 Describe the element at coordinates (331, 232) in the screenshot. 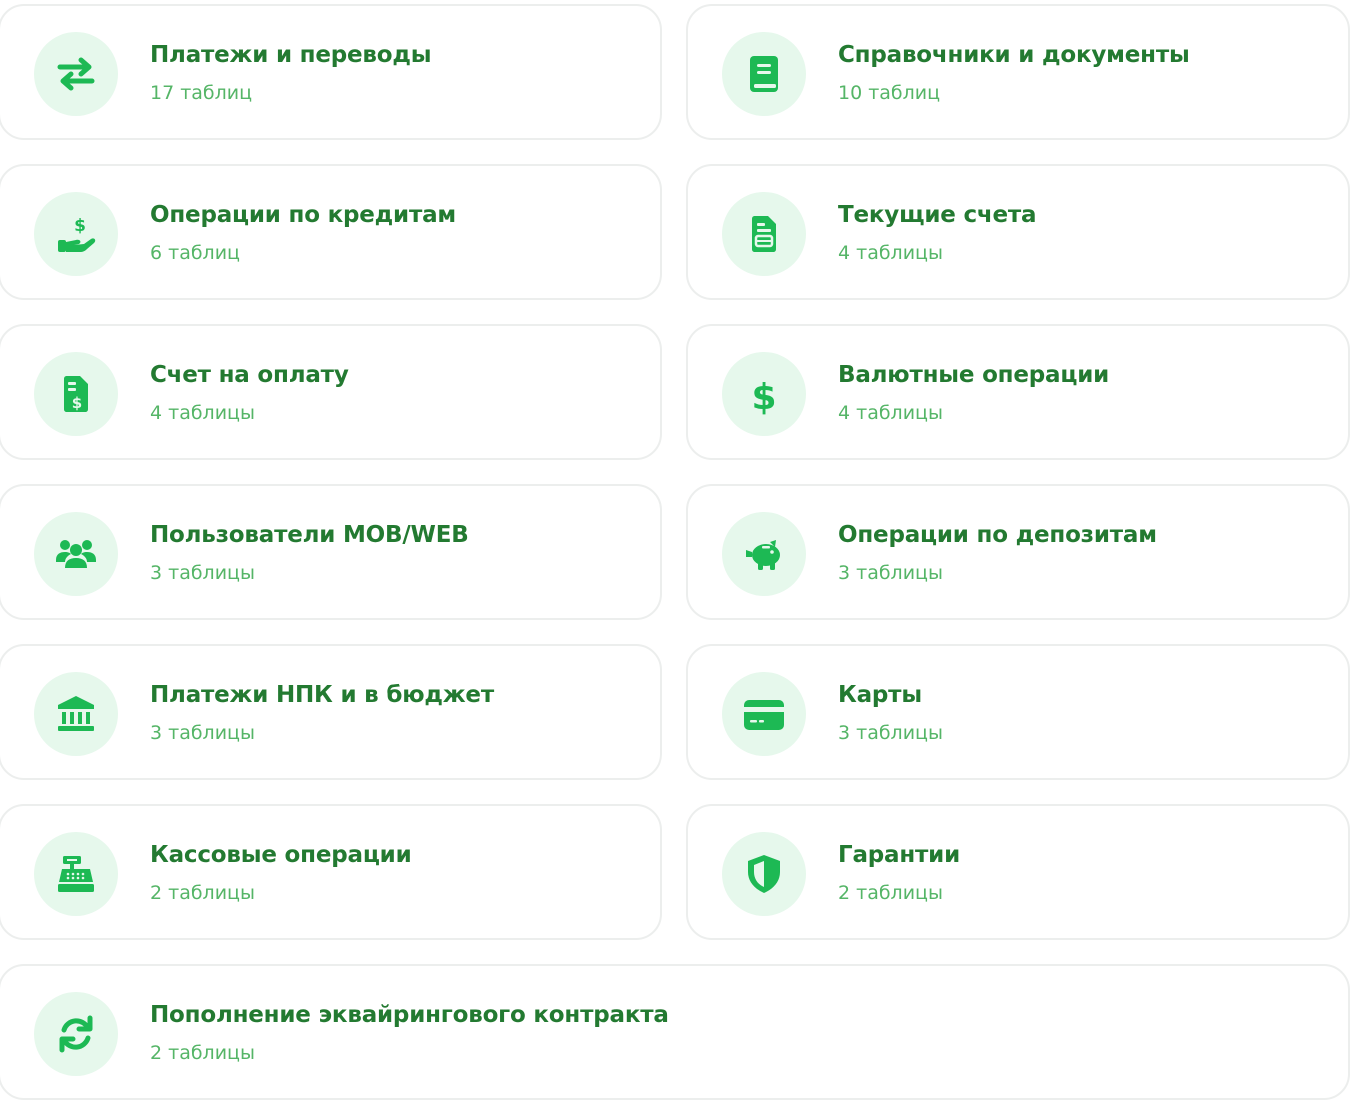

I see `category-card-credit-operations: $ Операции по кредитам 6 таблиц` at that location.